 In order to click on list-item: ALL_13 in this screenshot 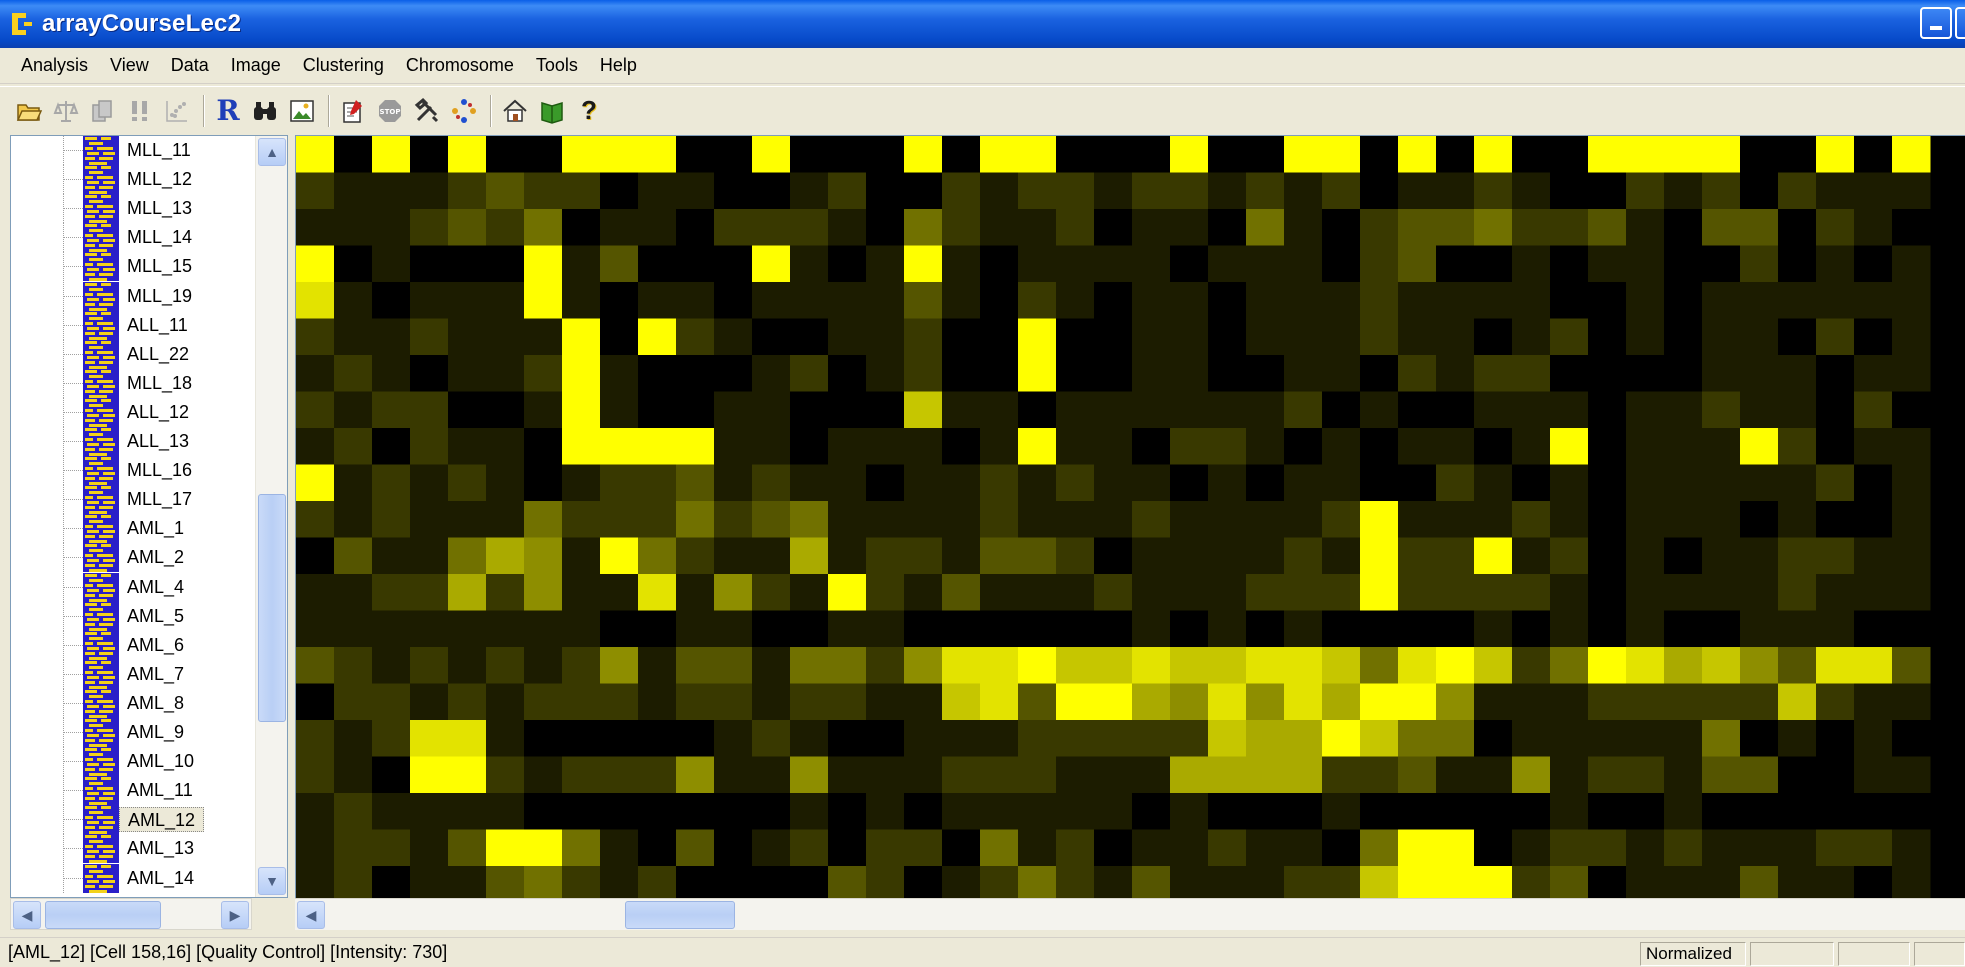, I will do `click(132, 441)`.